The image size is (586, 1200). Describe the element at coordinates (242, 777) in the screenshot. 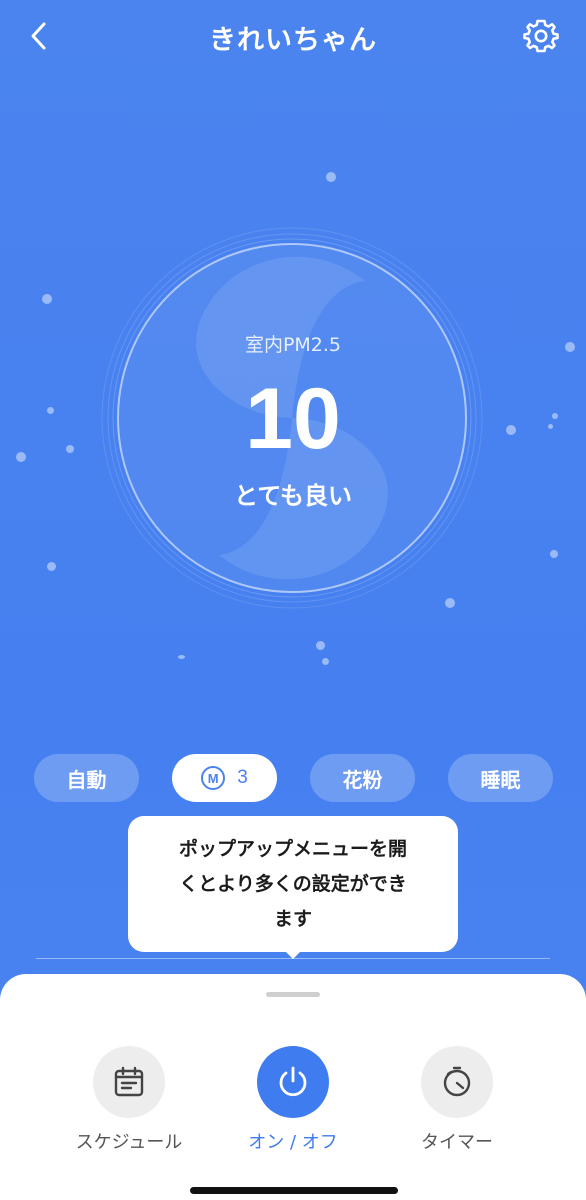

I see `fan-speed-level: 3` at that location.